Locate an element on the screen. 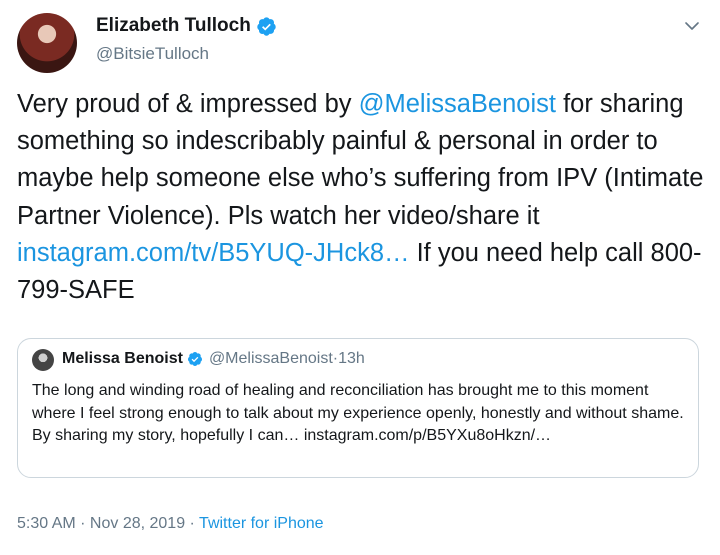  author-display-name: Elizabeth Tulloch is located at coordinates (173, 26).